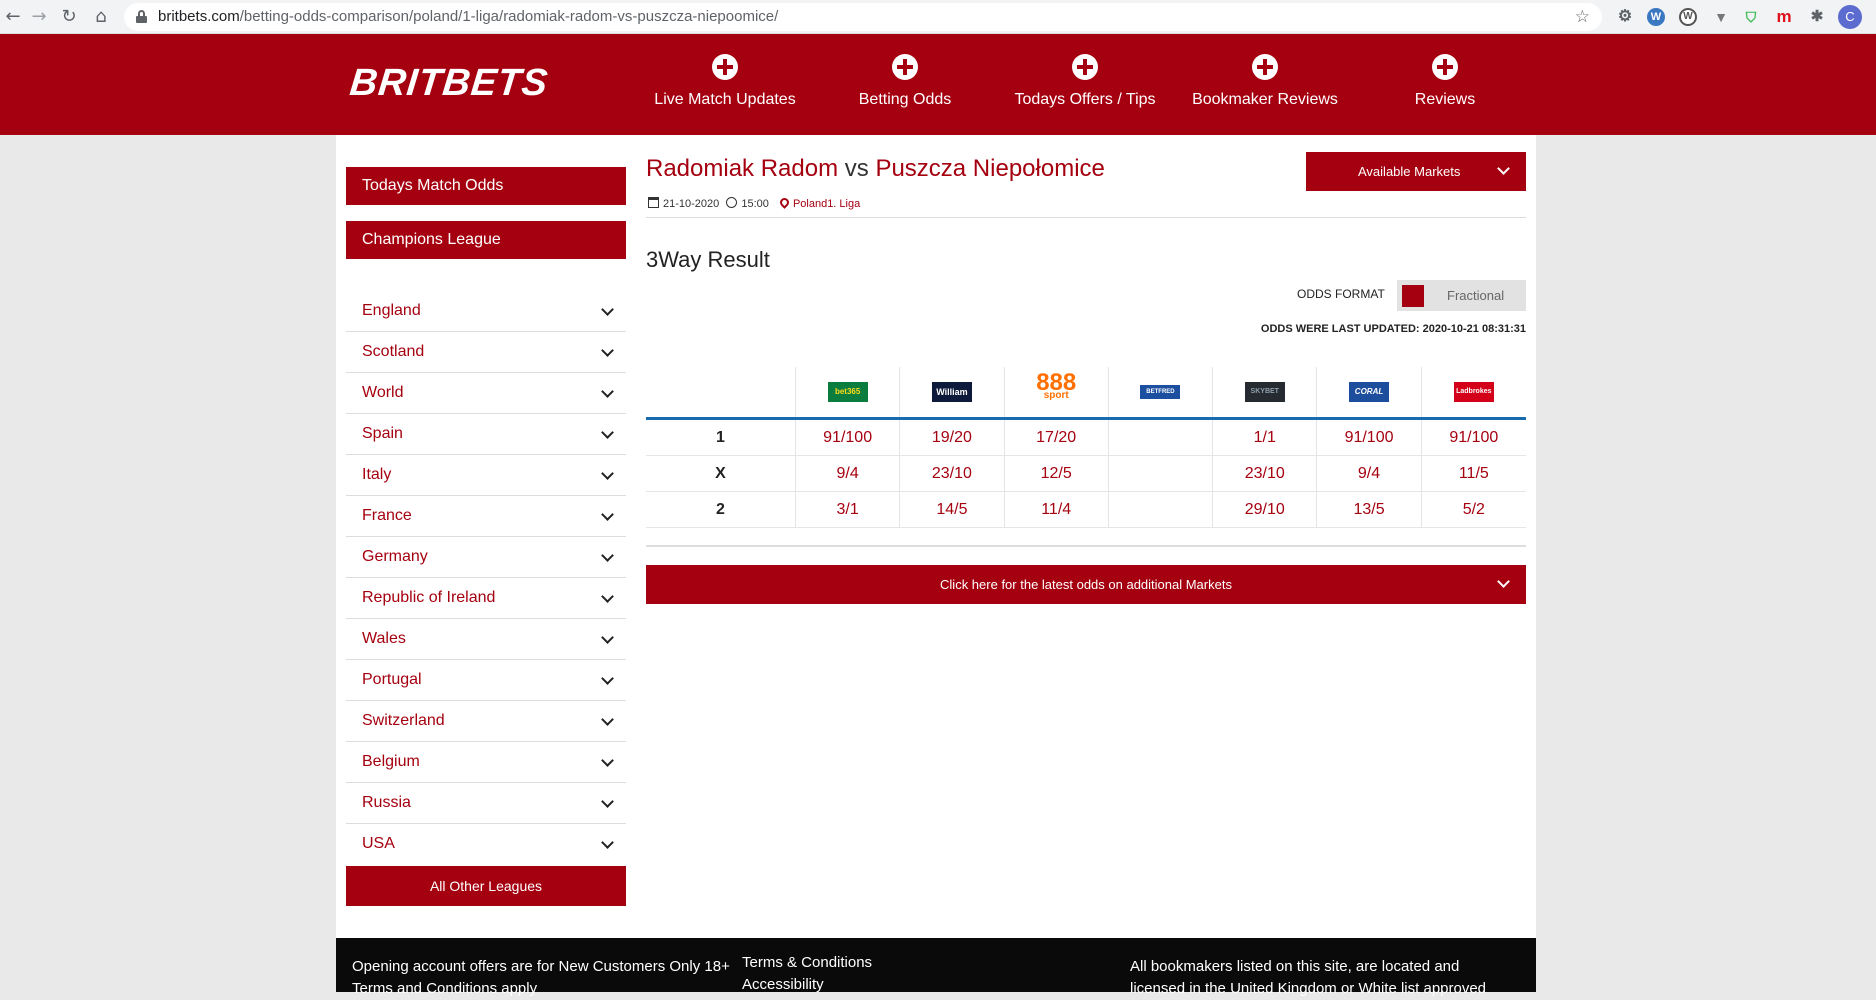 This screenshot has height=1000, width=1876. Describe the element at coordinates (725, 81) in the screenshot. I see `nav-live-match-updates: Live Match Updates` at that location.